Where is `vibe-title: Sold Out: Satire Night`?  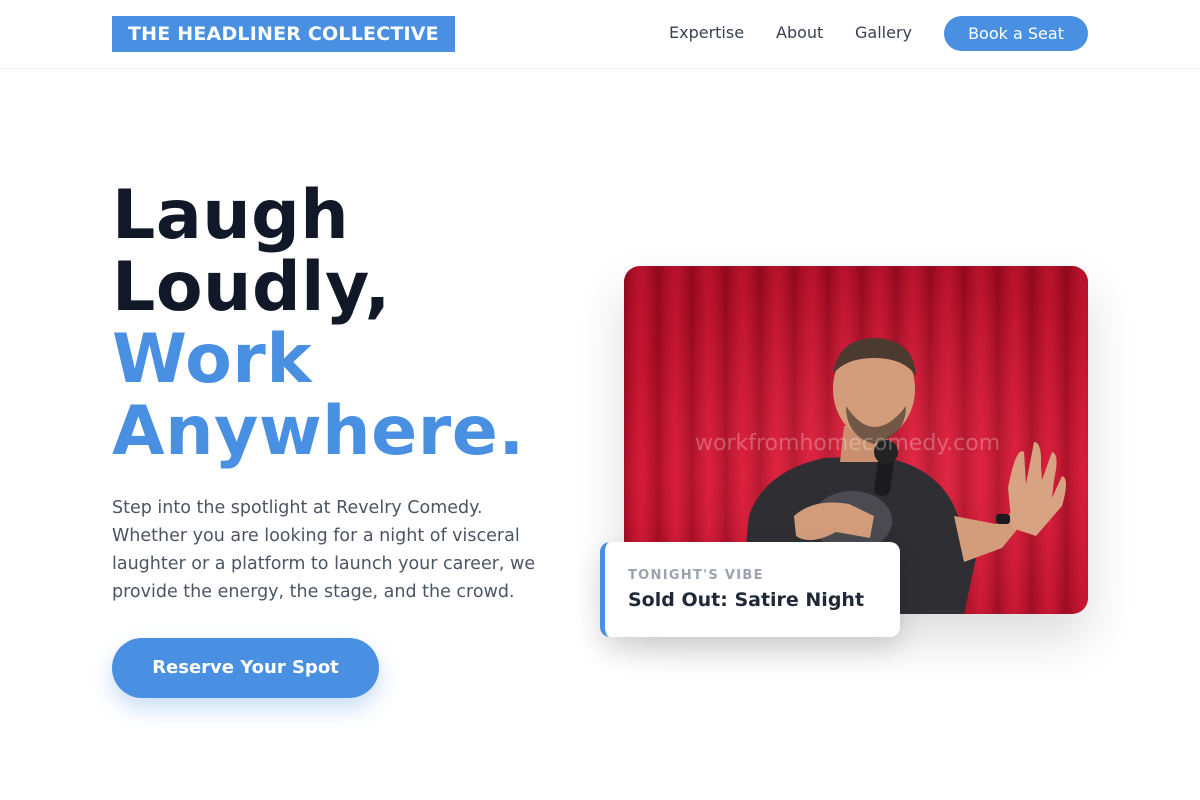 vibe-title: Sold Out: Satire Night is located at coordinates (746, 600).